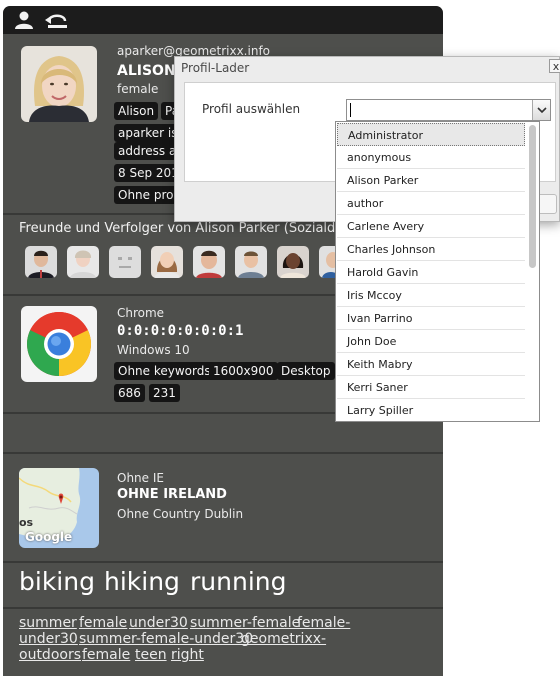  What do you see at coordinates (138, 89) in the screenshot?
I see `profile-gender: female` at bounding box center [138, 89].